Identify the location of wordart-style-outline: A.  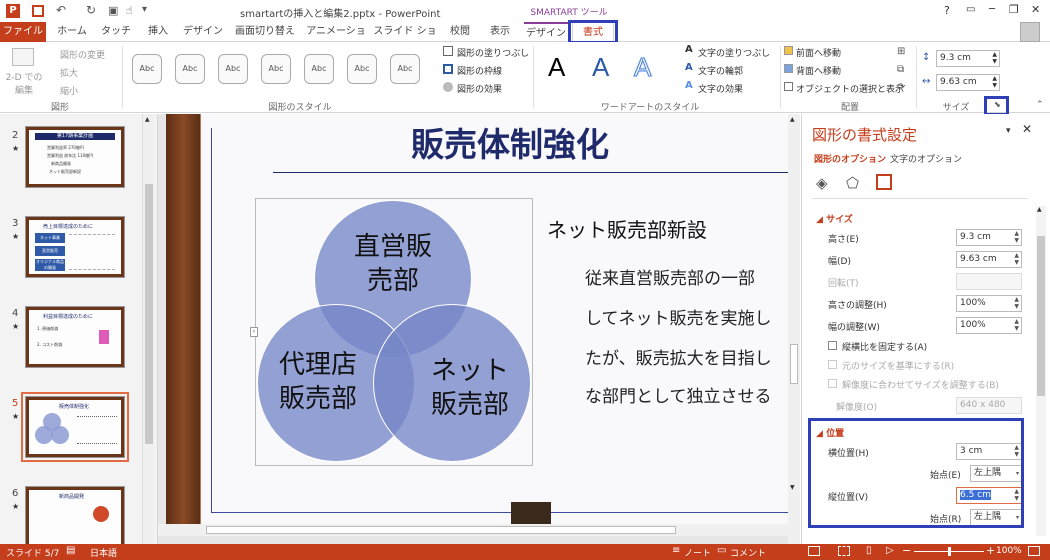
(642, 67).